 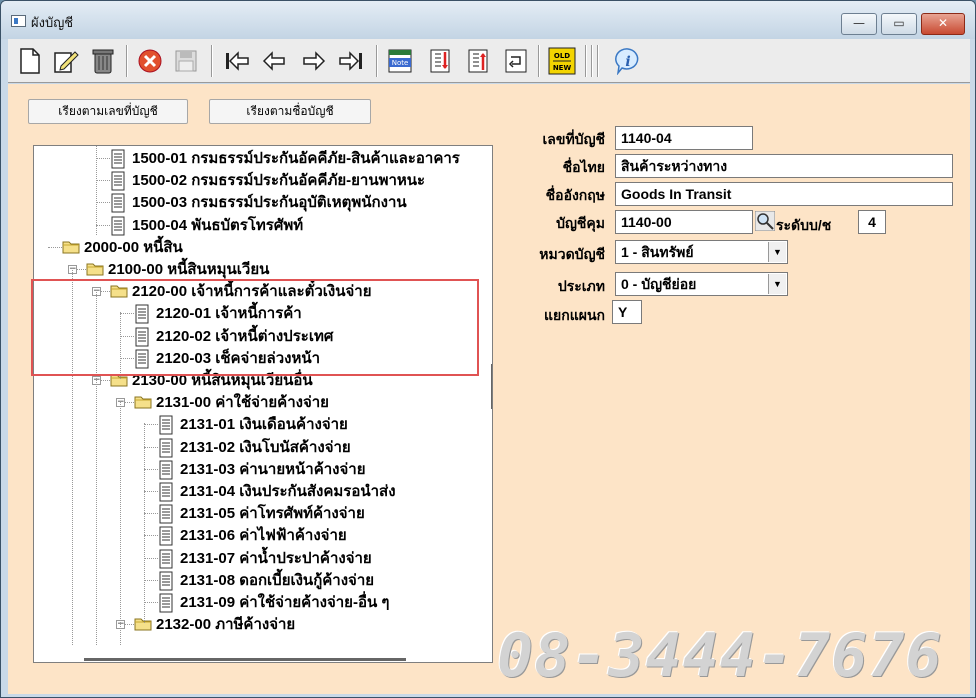 I want to click on minimize-button: —, so click(x=859, y=24).